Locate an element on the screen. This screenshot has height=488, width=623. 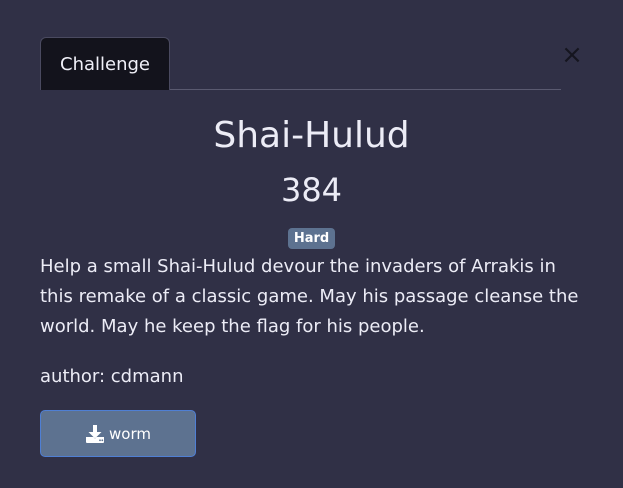
difficulty-badge: Hard is located at coordinates (311, 238).